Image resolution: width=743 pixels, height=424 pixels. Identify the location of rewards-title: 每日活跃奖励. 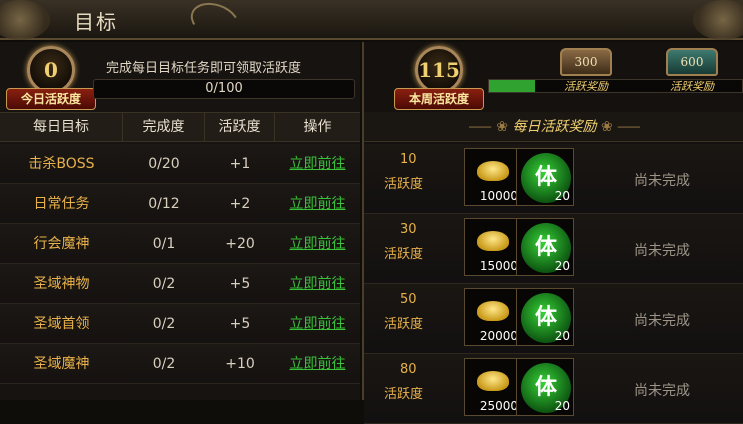
(554, 127).